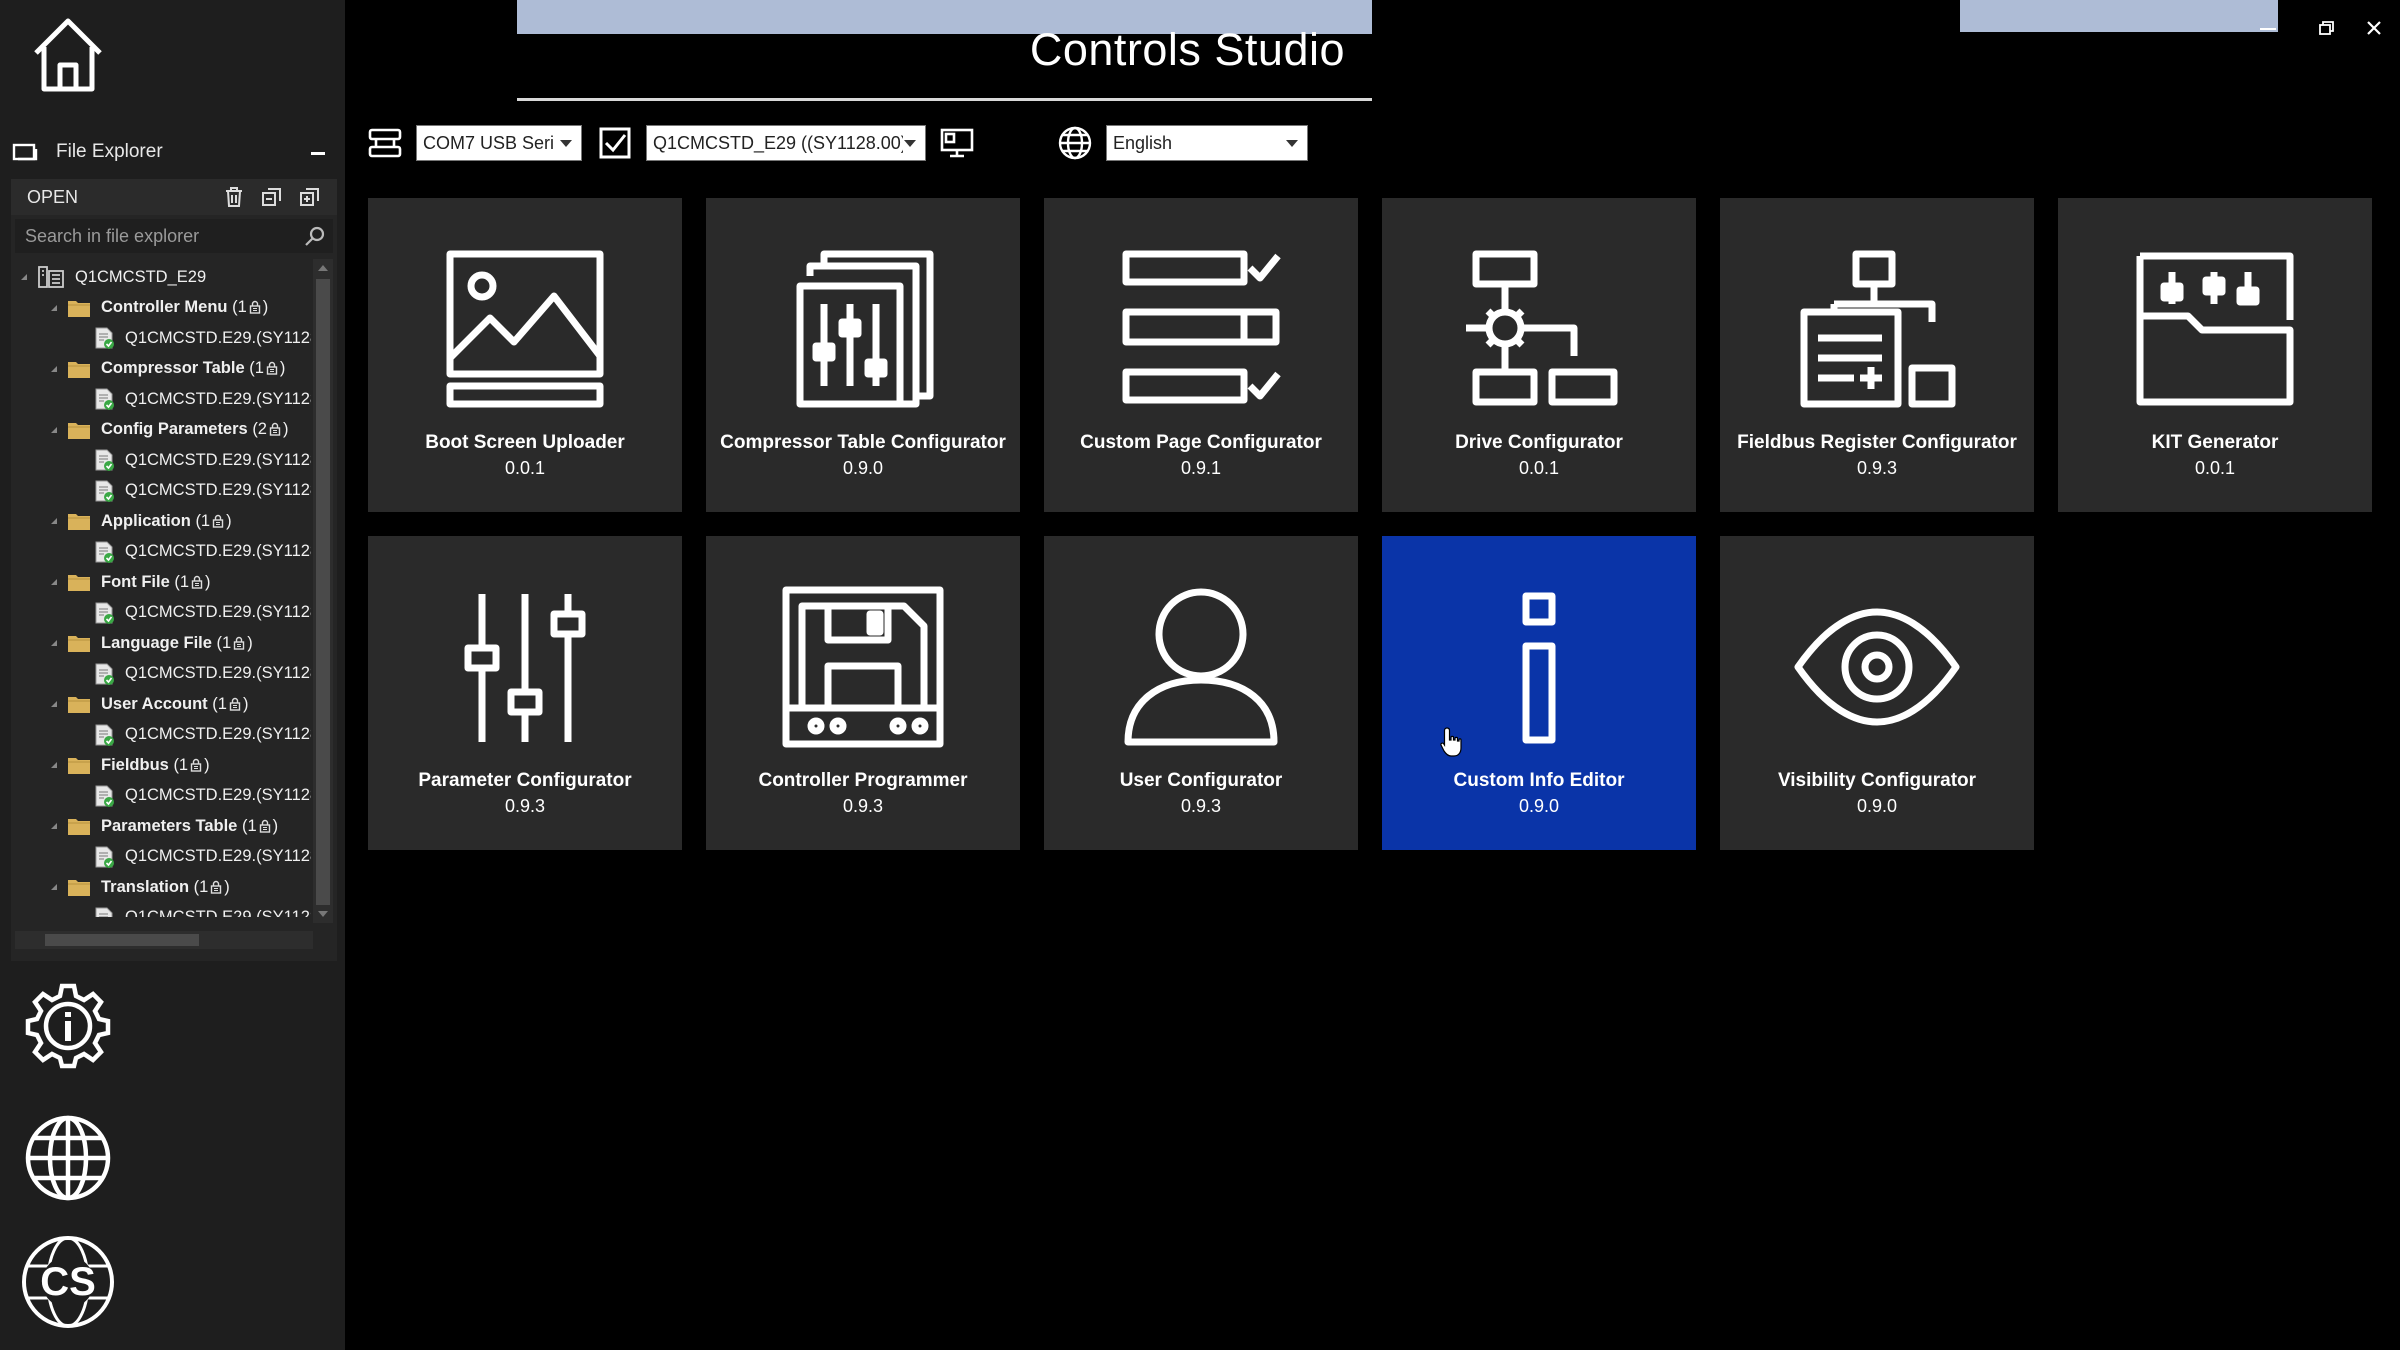 This screenshot has height=1350, width=2400. What do you see at coordinates (130, 582) in the screenshot?
I see `tree-folder: Font File (1)` at bounding box center [130, 582].